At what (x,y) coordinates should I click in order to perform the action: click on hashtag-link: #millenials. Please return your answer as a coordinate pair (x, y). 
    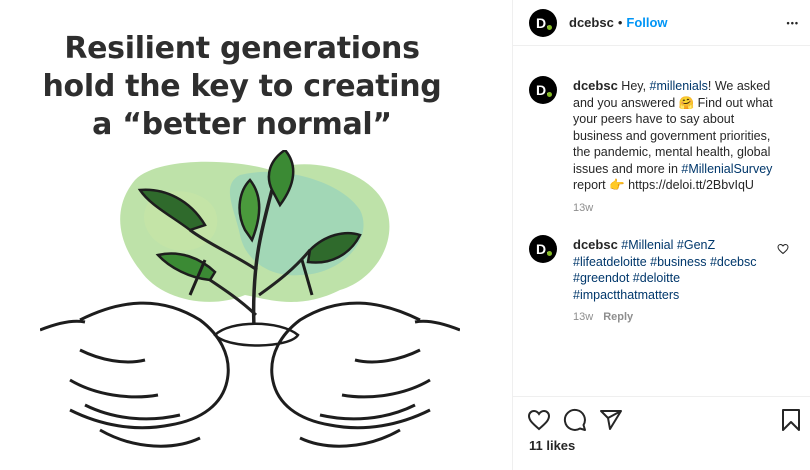
    Looking at the image, I should click on (679, 86).